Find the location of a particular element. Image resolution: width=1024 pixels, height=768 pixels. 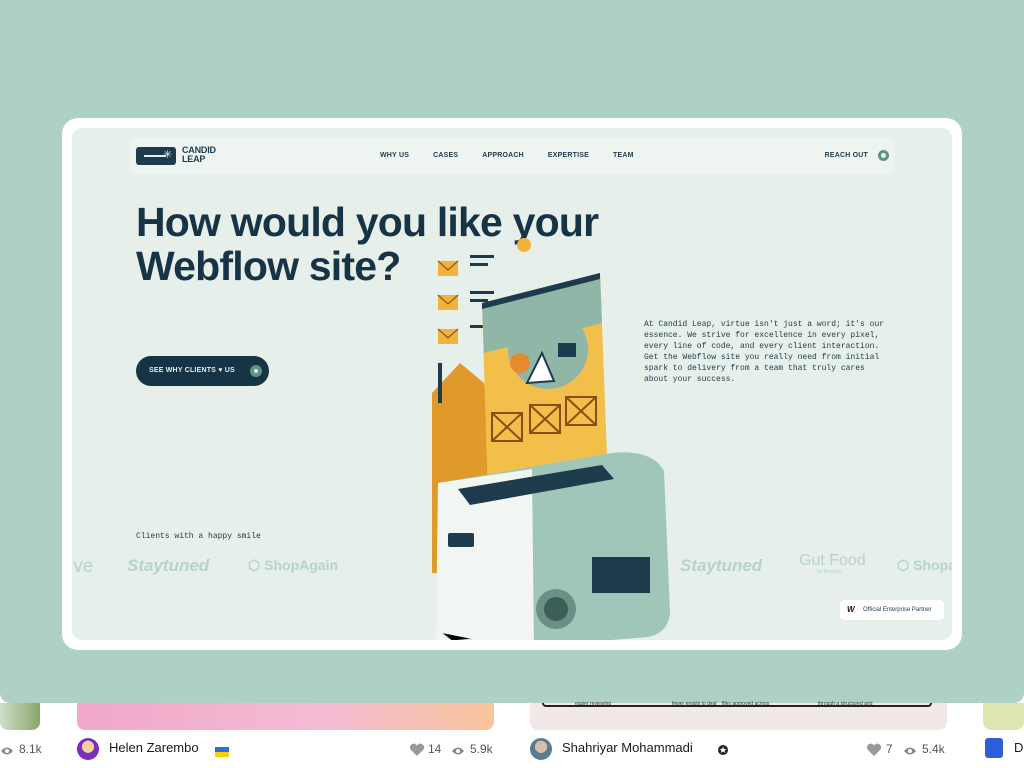

shot-1-author: Helen Zarembo is located at coordinates (154, 747).